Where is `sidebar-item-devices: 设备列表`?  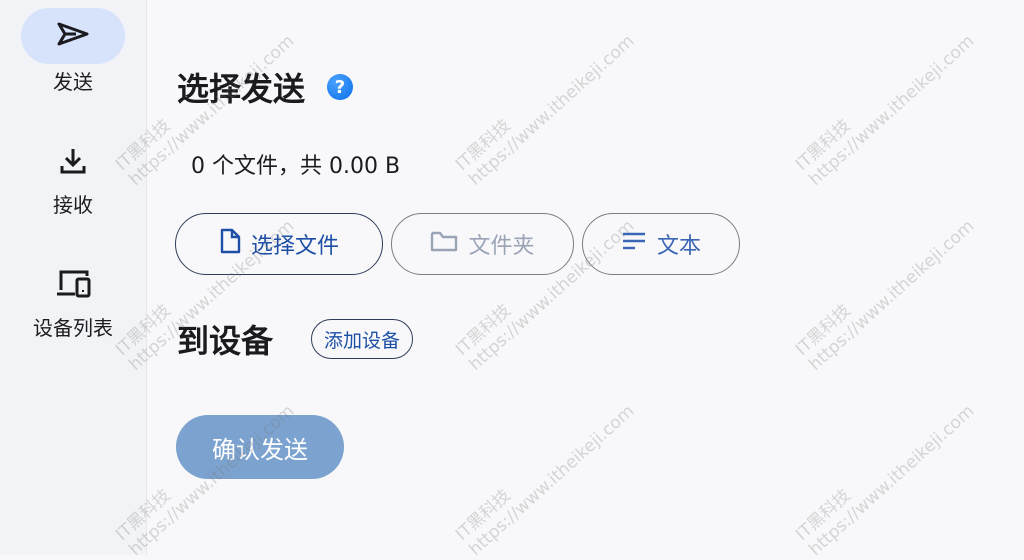 sidebar-item-devices: 设备列表 is located at coordinates (73, 303).